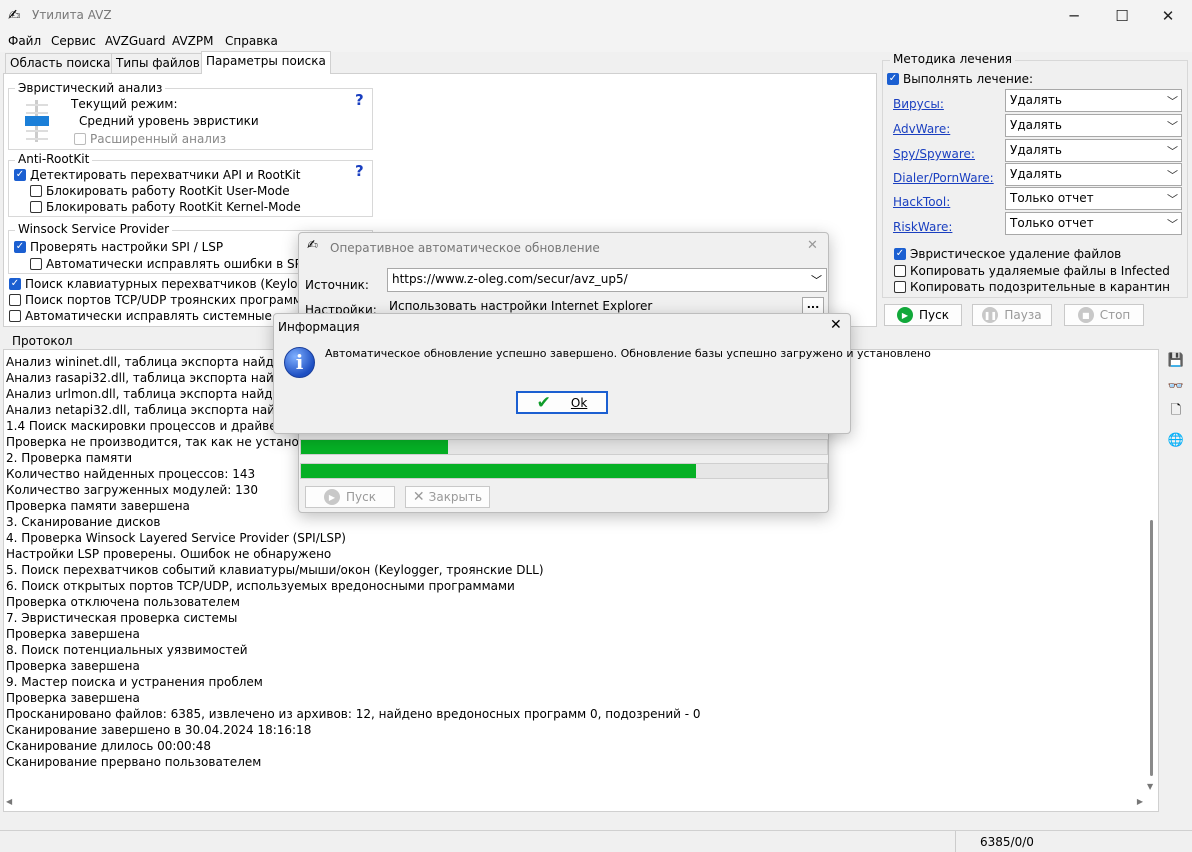 This screenshot has width=1192, height=852. I want to click on save-icon: 💾, so click(1176, 360).